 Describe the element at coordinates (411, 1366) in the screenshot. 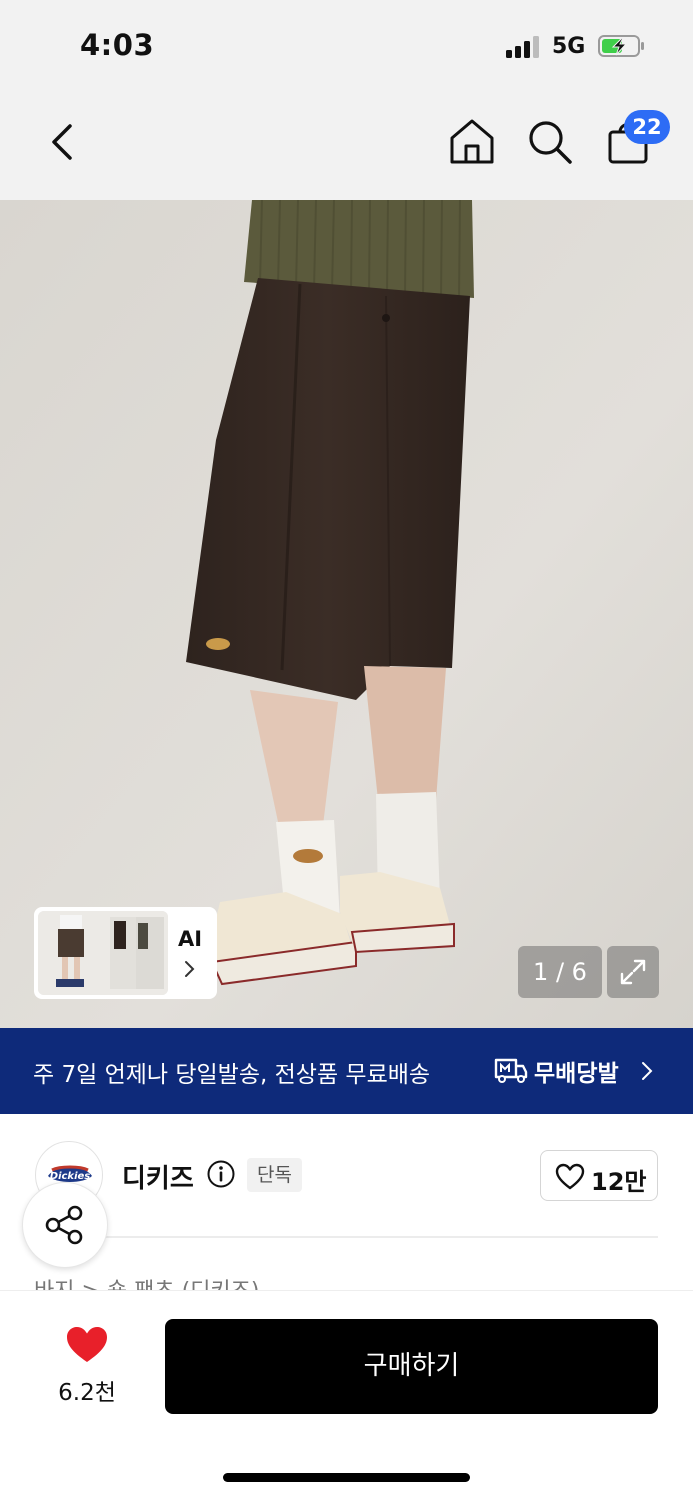

I see `buy-button: 구매하기` at that location.